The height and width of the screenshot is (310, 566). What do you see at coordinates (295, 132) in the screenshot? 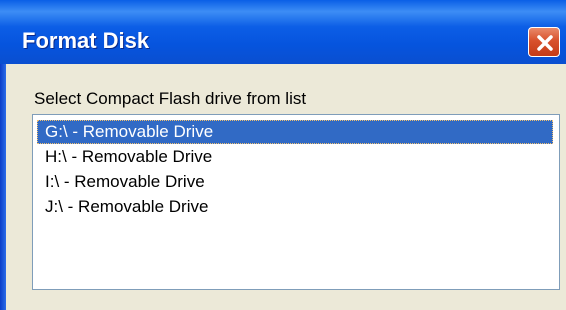
I see `drive-list-item-g: G:\ - Removable Drive` at bounding box center [295, 132].